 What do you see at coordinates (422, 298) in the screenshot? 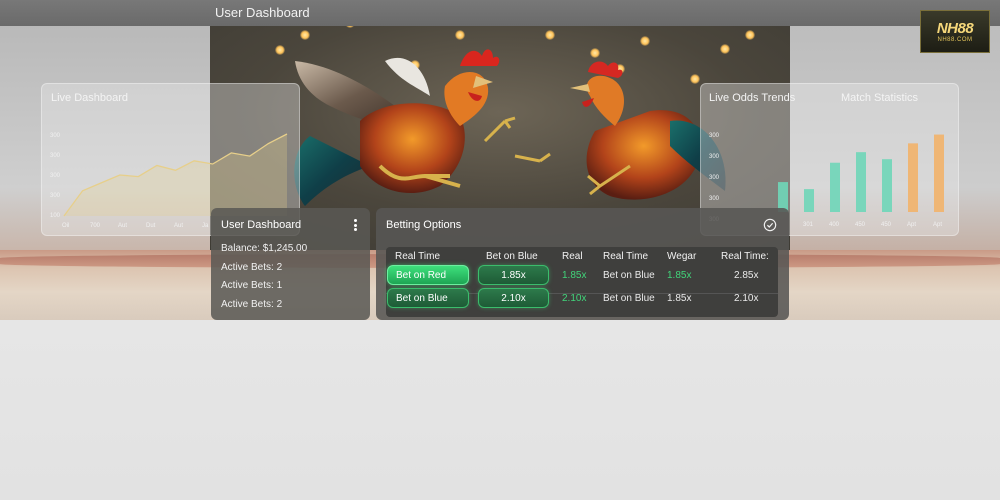
I see `bet-button-label: Bet on Blue` at bounding box center [422, 298].